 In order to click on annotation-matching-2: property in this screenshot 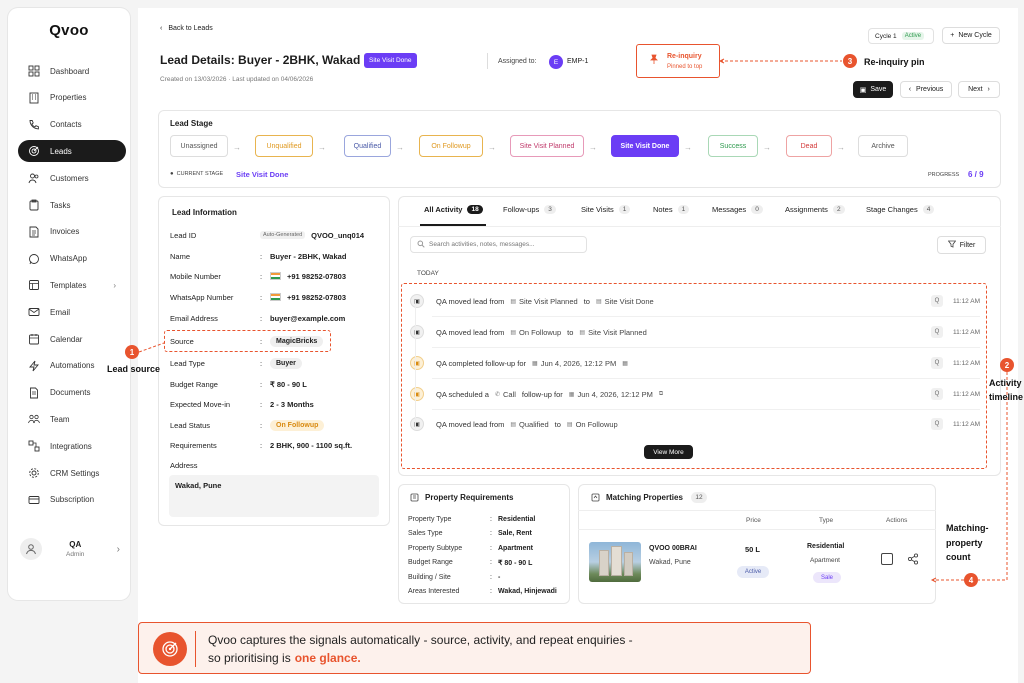, I will do `click(964, 543)`.